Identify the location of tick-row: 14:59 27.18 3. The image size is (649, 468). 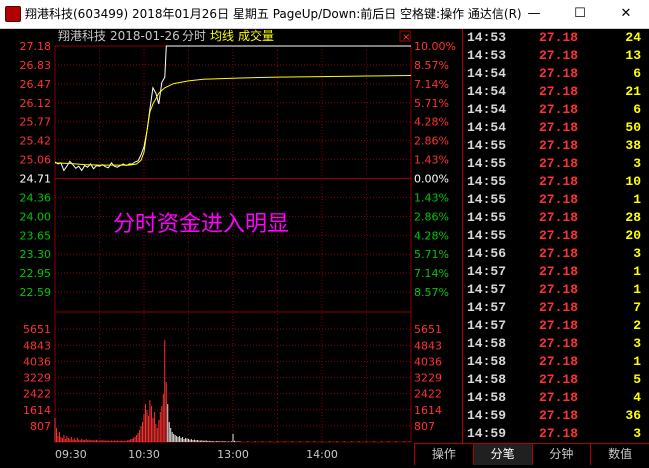
(556, 434).